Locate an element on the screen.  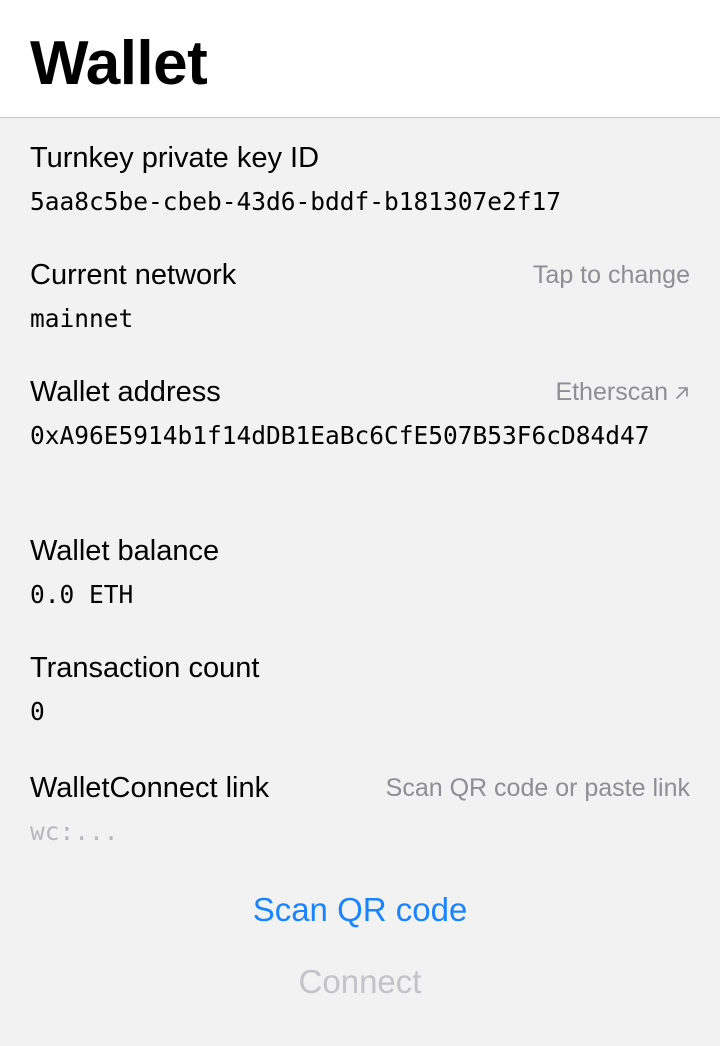
transaction-count-label: Transaction count is located at coordinates (145, 668).